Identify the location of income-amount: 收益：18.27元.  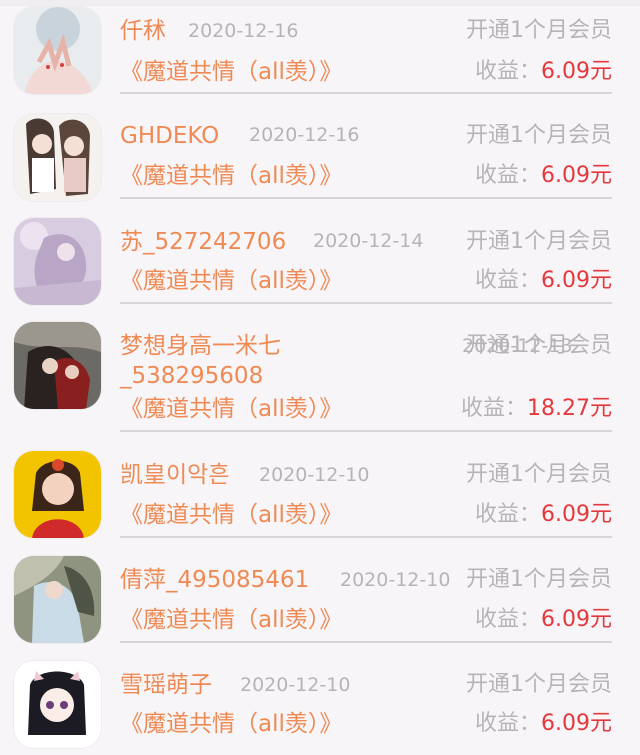
(536, 409).